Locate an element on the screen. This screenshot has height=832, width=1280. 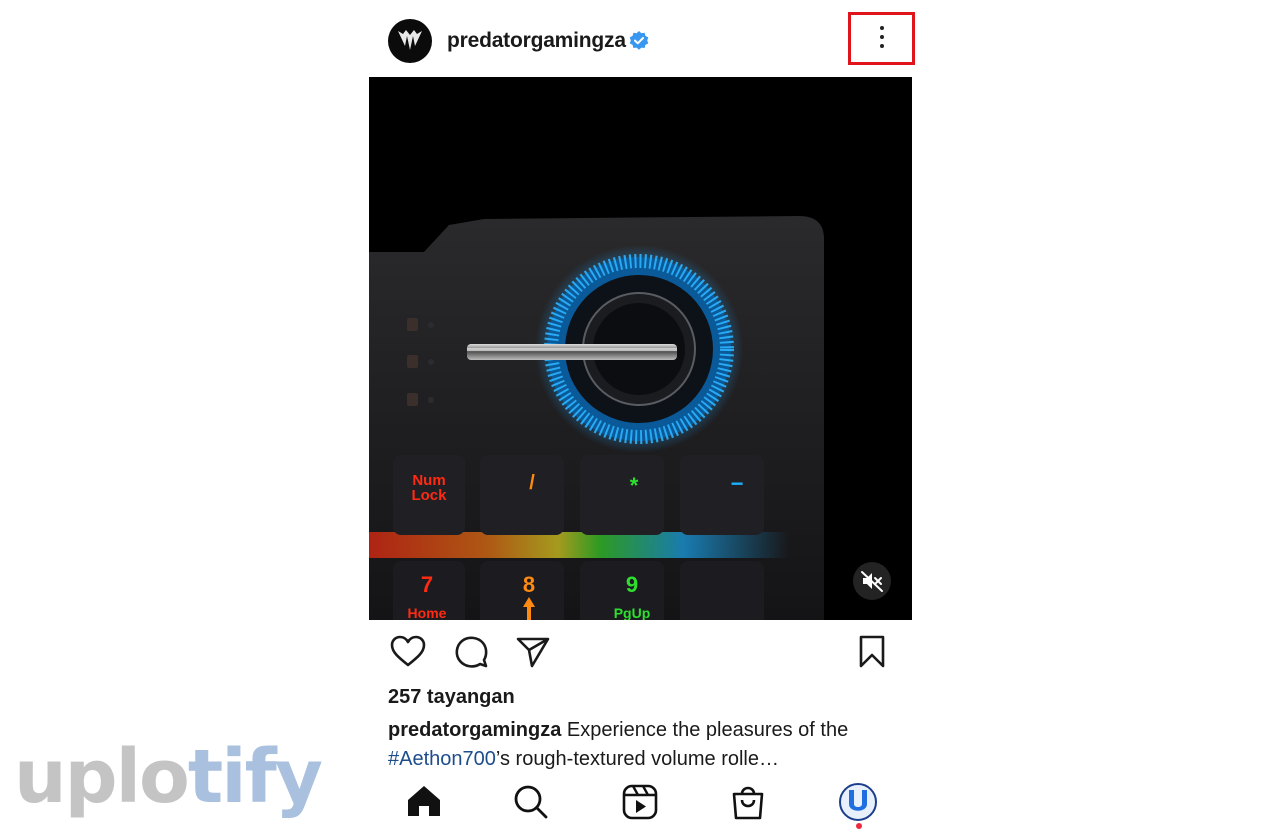
key-minus-label: − is located at coordinates (737, 483).